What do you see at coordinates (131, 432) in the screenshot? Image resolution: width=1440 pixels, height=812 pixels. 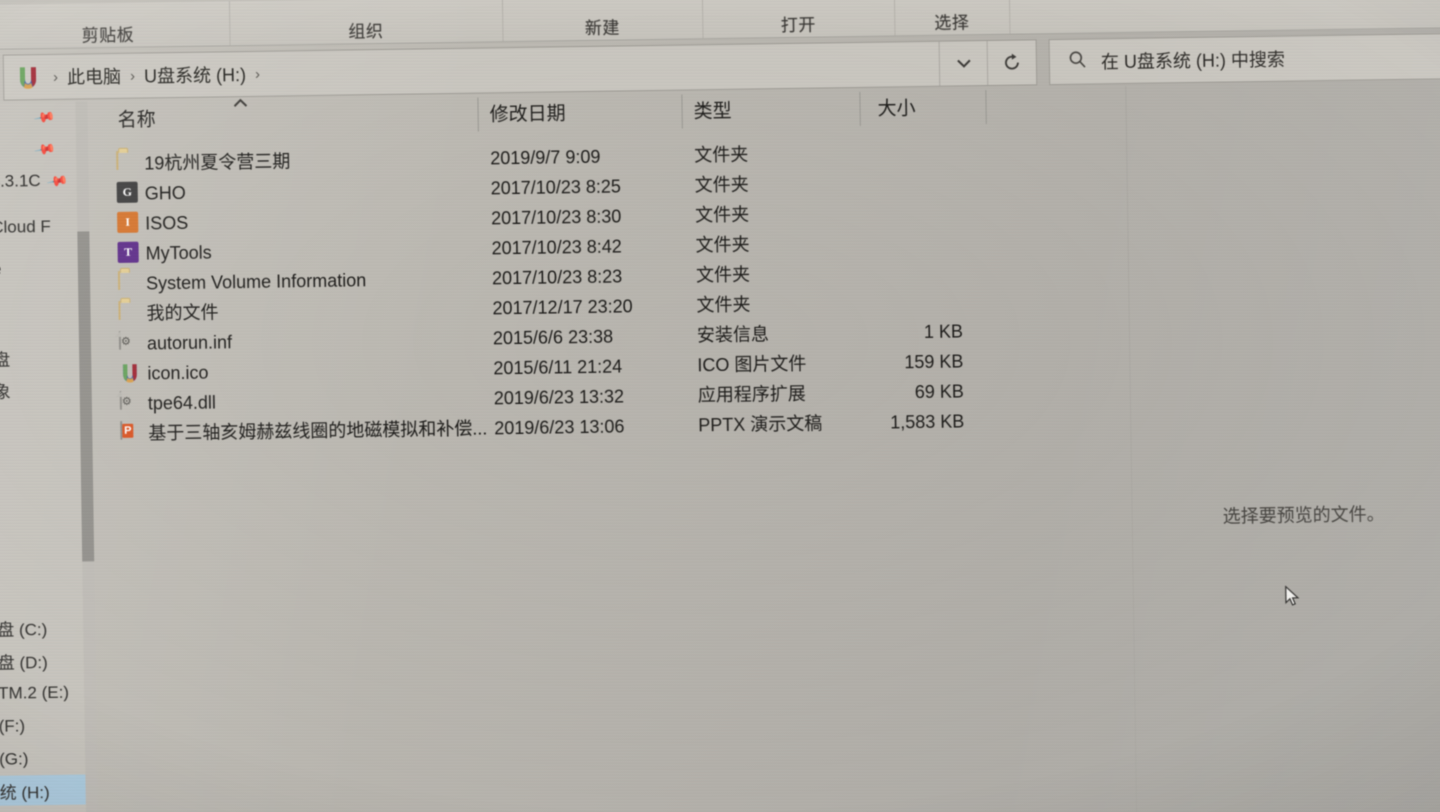 I see `powerpoint-icon` at bounding box center [131, 432].